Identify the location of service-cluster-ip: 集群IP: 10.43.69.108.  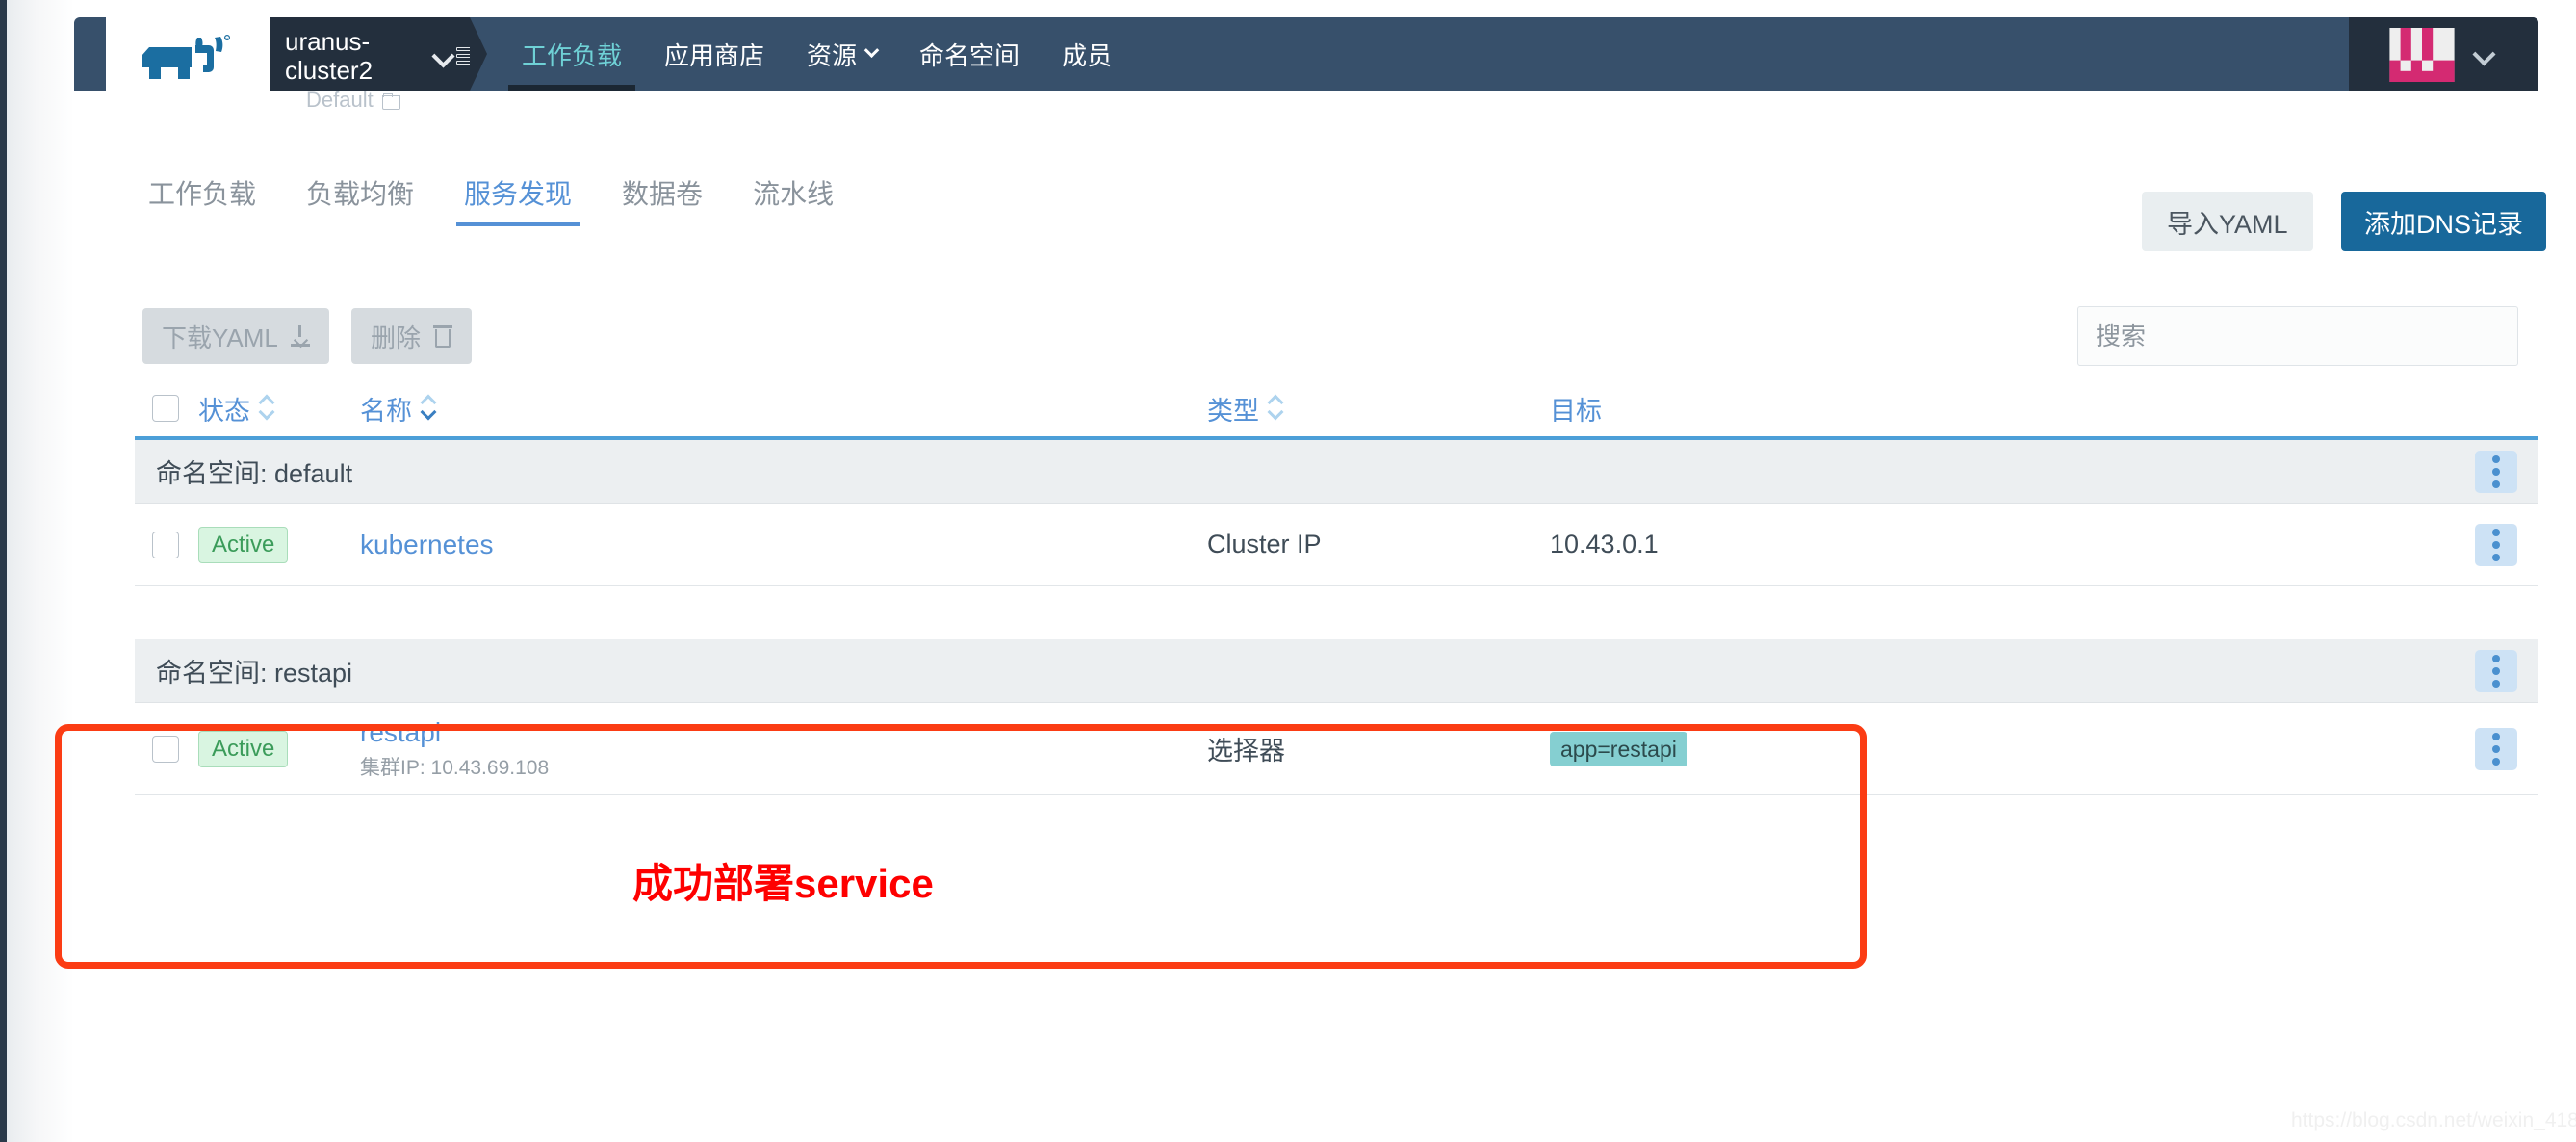
(455, 767).